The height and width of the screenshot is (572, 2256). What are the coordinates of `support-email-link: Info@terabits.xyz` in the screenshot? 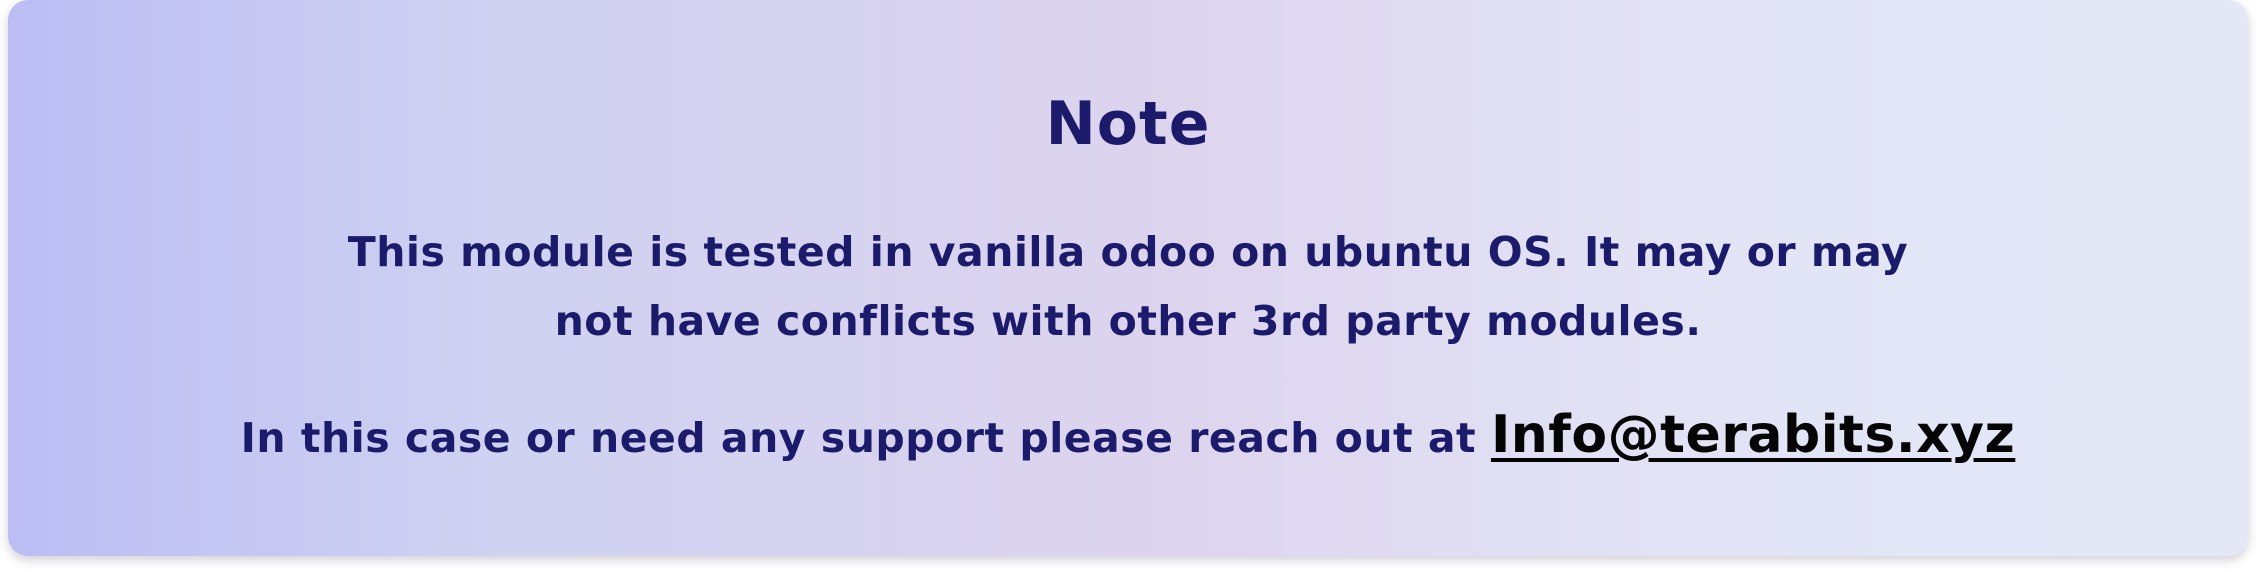 It's located at (1753, 435).